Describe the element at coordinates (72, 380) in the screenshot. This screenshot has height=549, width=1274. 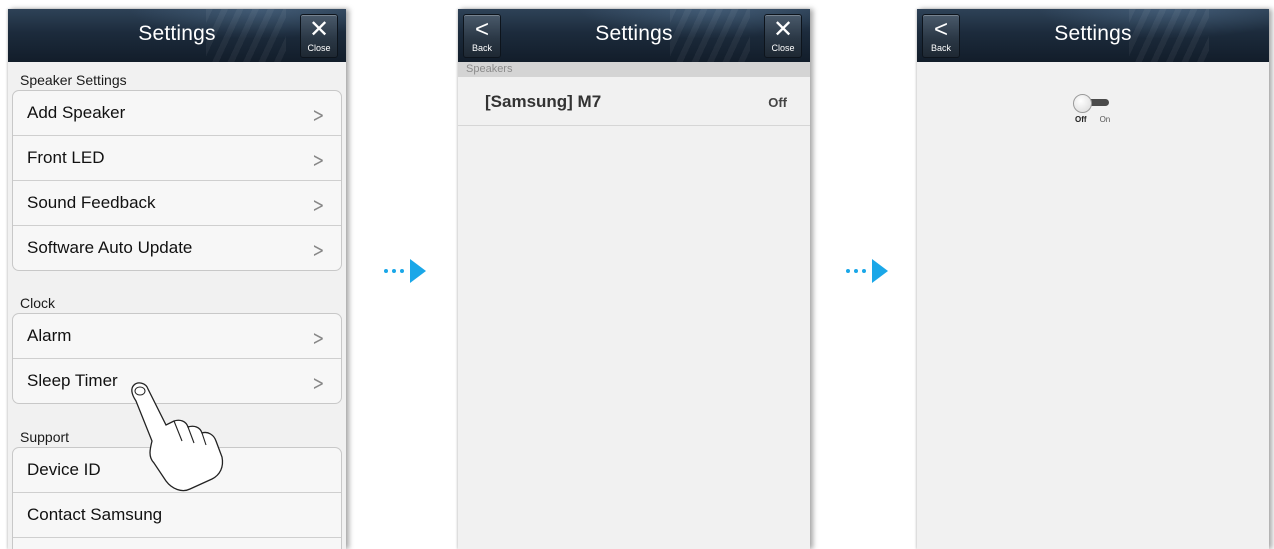
I see `row-label: Sleep Timer` at that location.